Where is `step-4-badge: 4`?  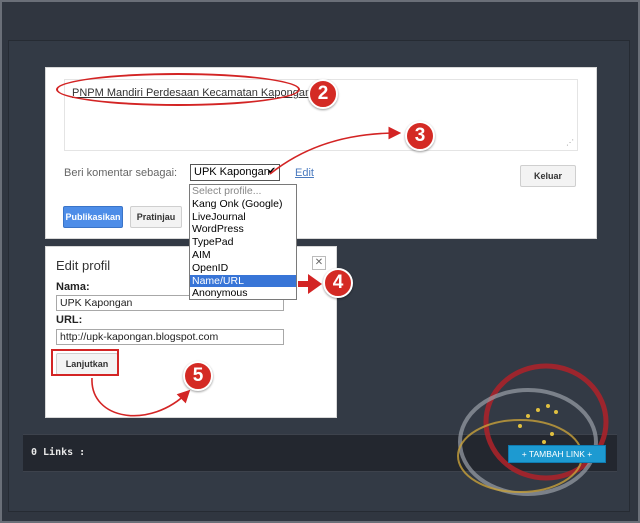 step-4-badge: 4 is located at coordinates (338, 283).